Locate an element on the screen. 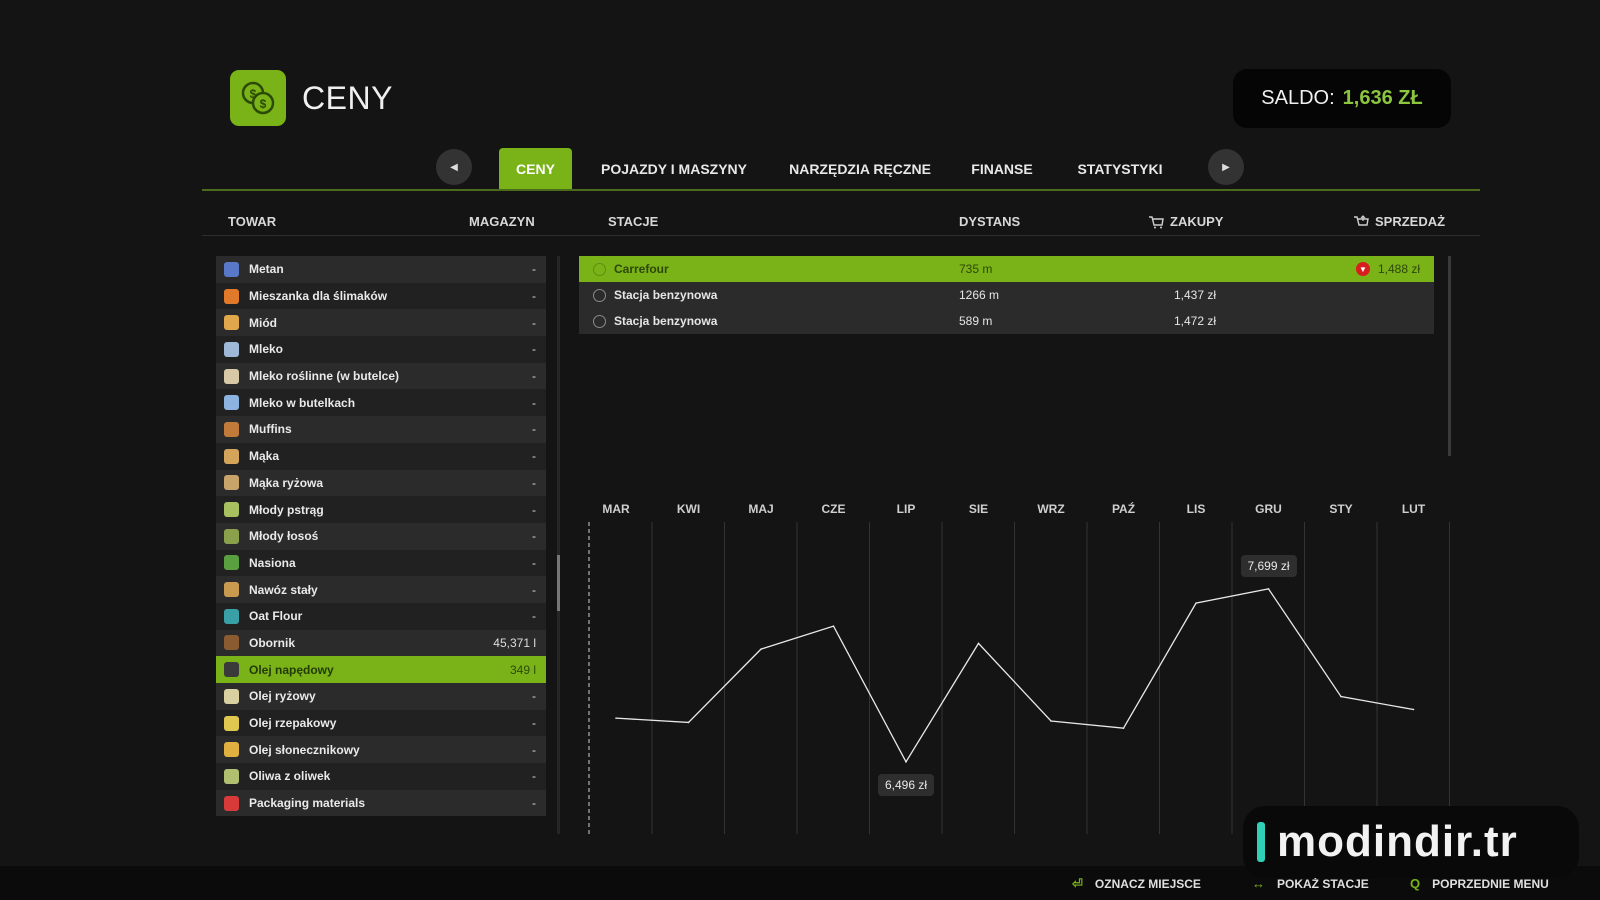 The height and width of the screenshot is (900, 1600). month-label: MAJ is located at coordinates (761, 509).